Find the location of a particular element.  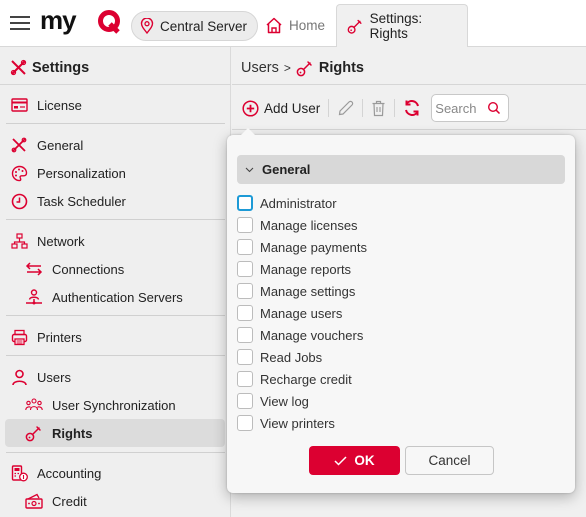

server-label: Central Server is located at coordinates (204, 26).